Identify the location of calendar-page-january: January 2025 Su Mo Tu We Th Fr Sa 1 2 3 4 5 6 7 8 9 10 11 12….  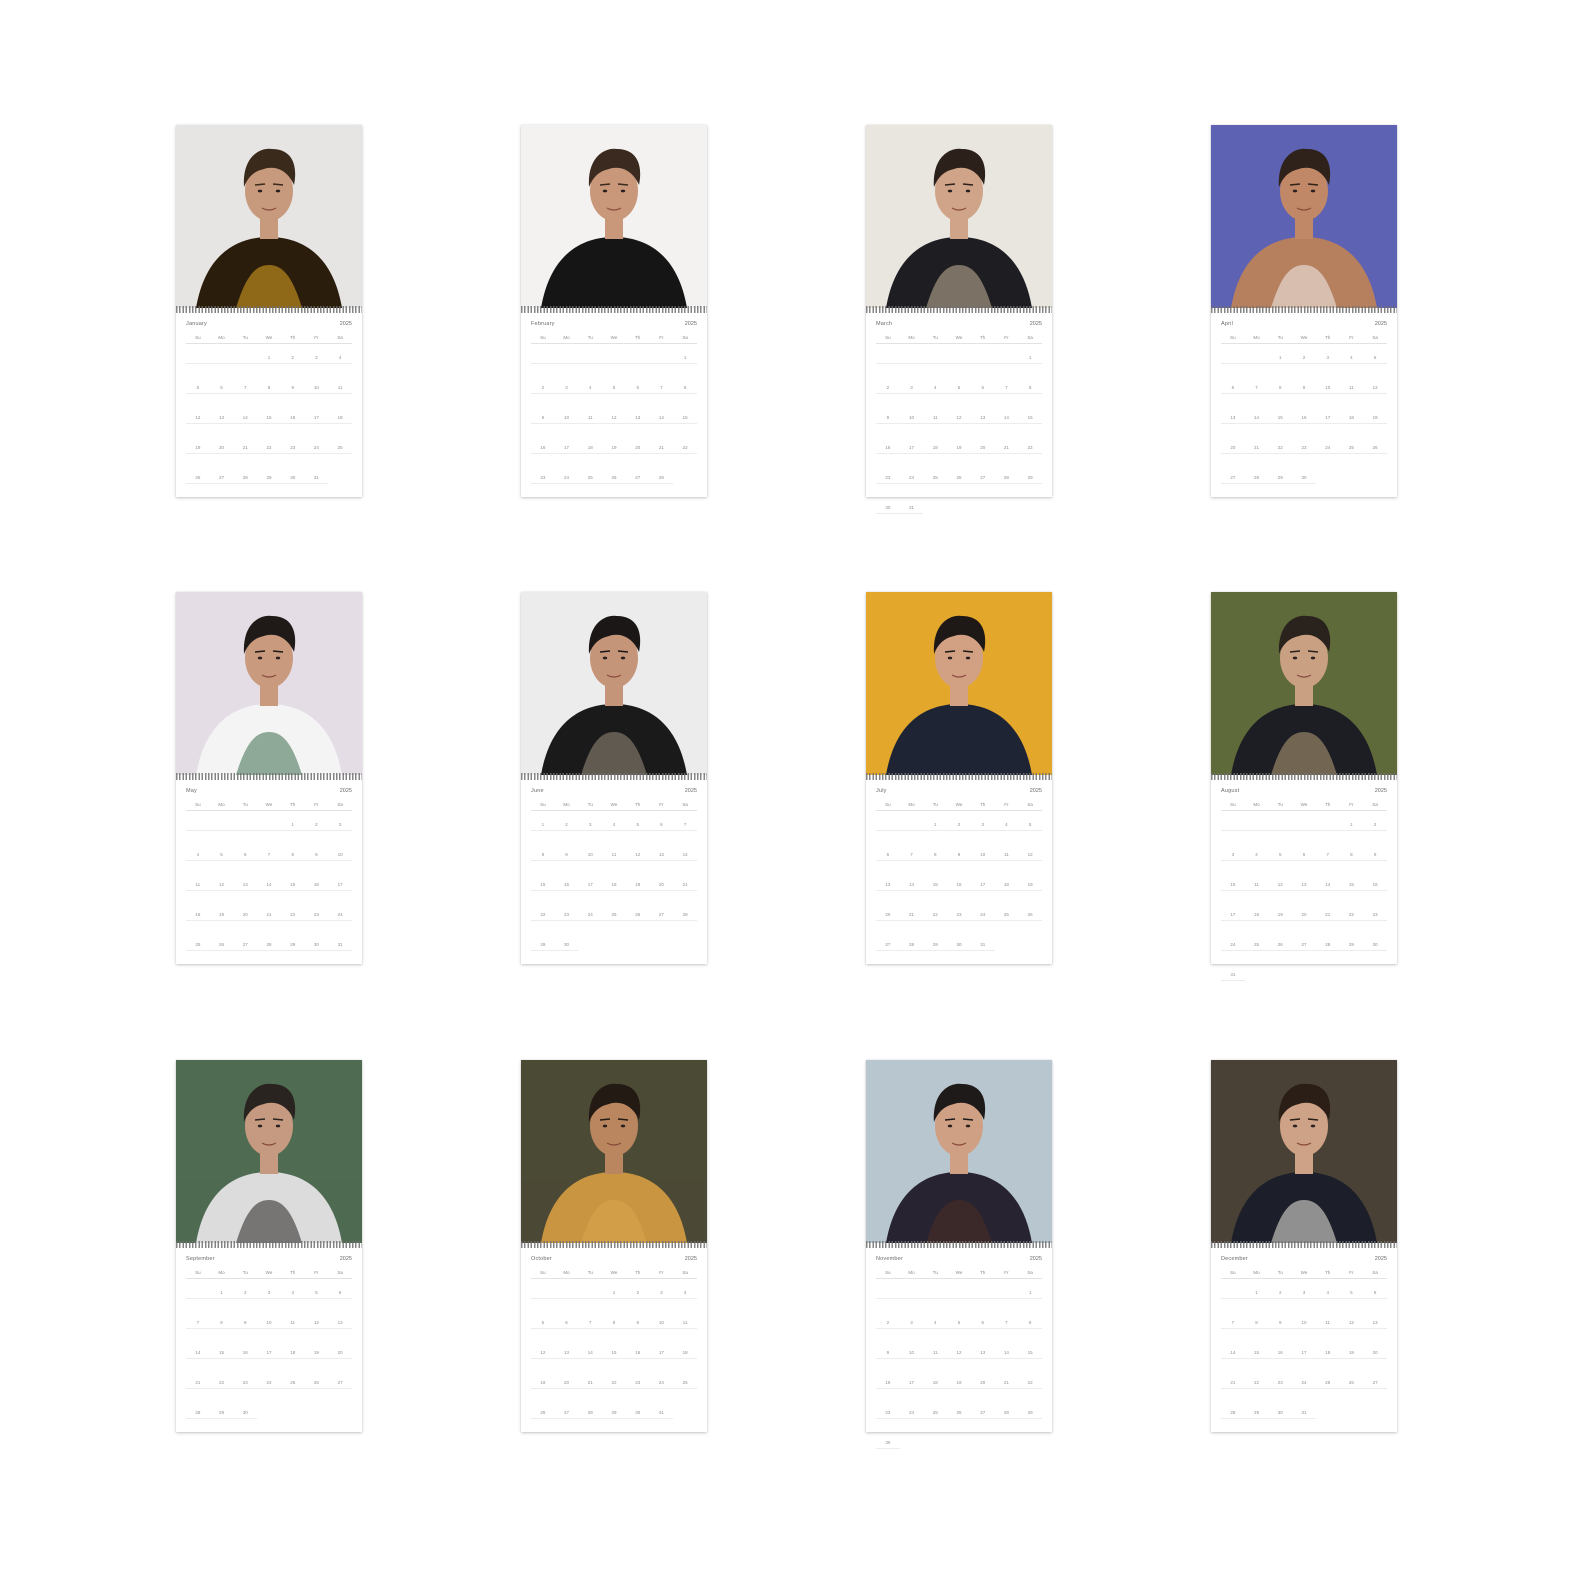
(269, 311).